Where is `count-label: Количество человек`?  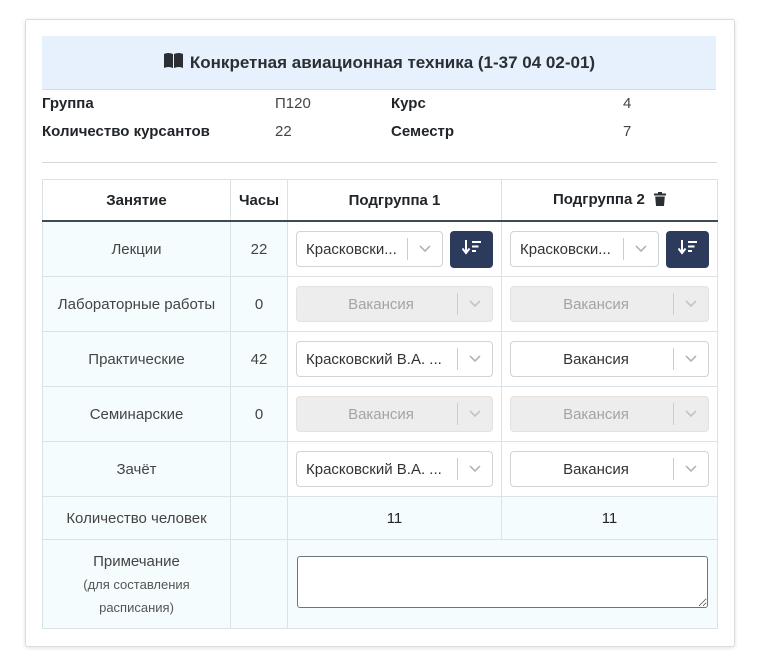
count-label: Количество человек is located at coordinates (136, 518).